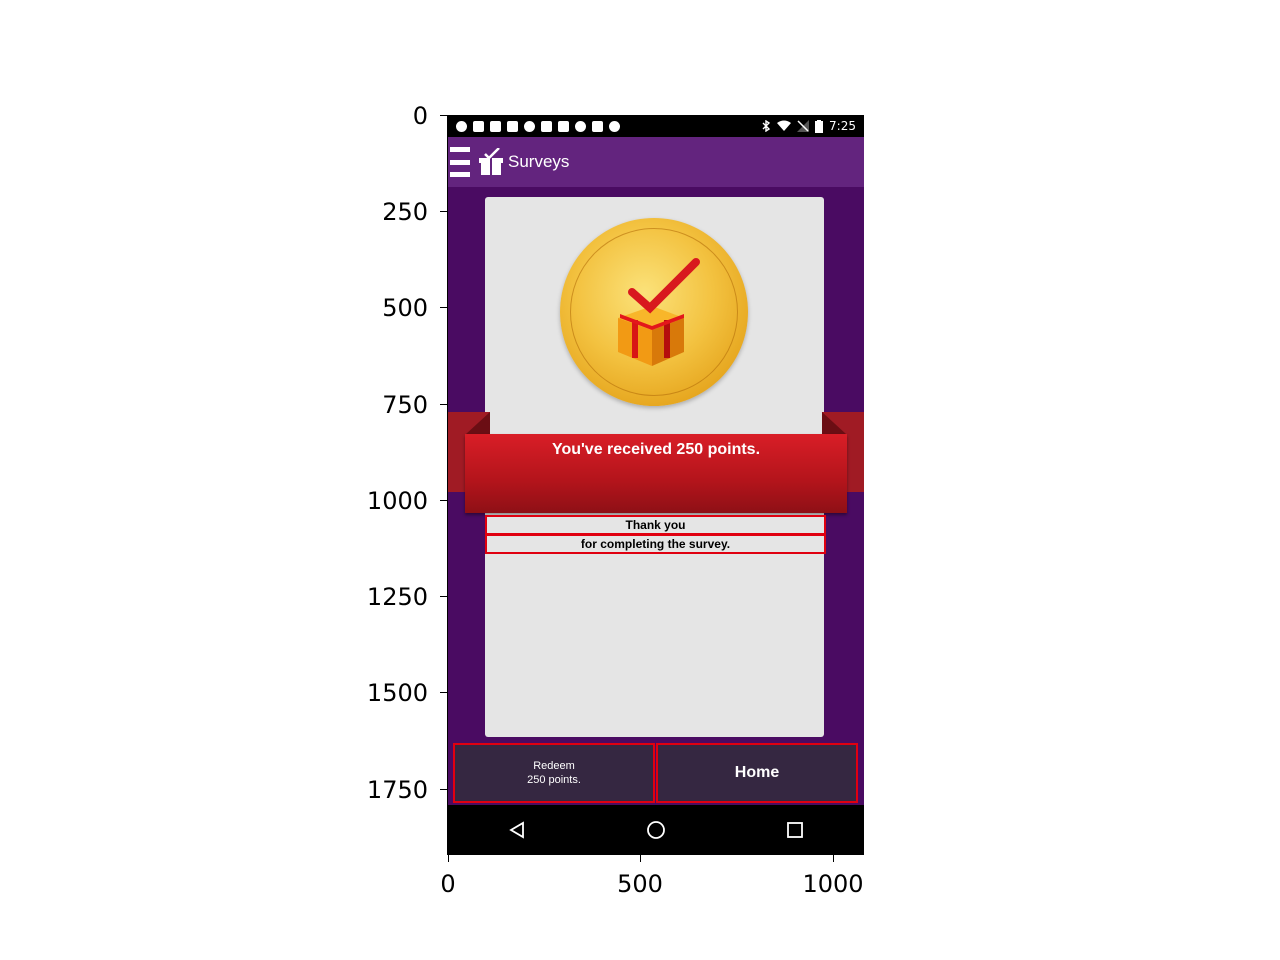 This screenshot has height=960, width=1280. I want to click on status-bar: 7:25, so click(656, 126).